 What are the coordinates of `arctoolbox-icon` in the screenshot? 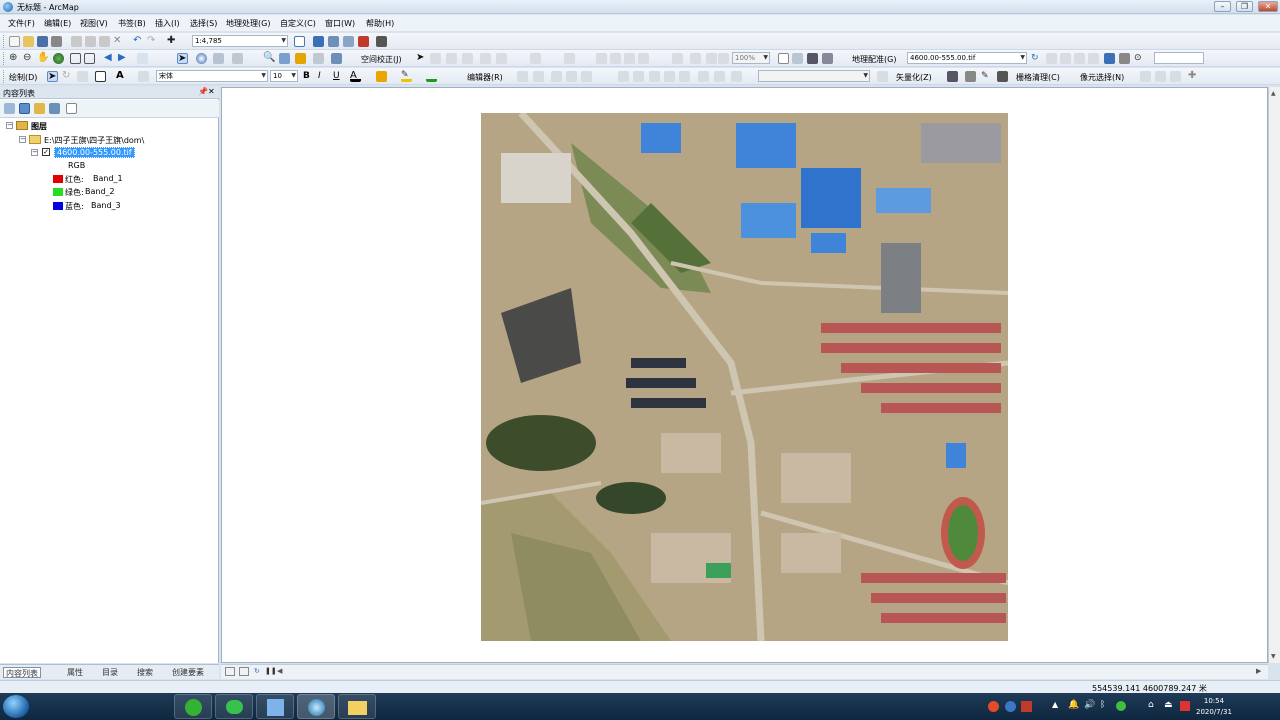 It's located at (363, 41).